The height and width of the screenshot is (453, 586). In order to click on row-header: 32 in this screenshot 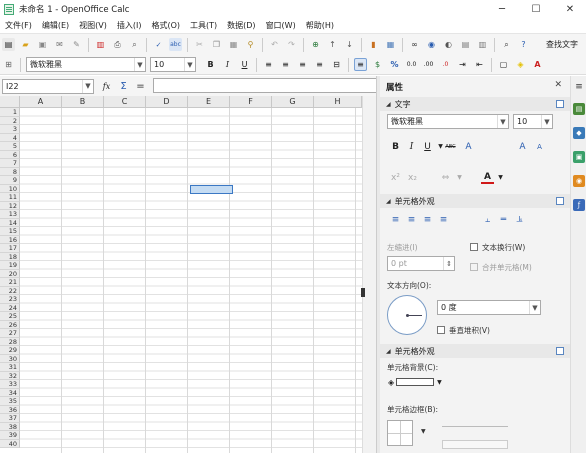, I will do `click(10, 375)`.